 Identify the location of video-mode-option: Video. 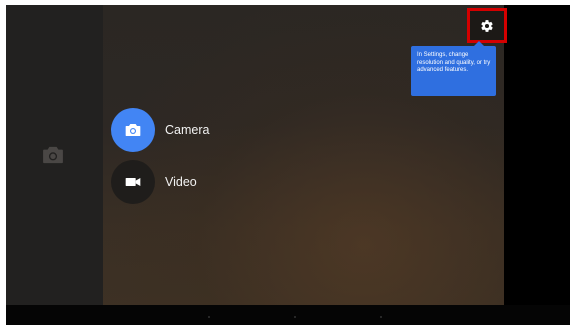
(154, 182).